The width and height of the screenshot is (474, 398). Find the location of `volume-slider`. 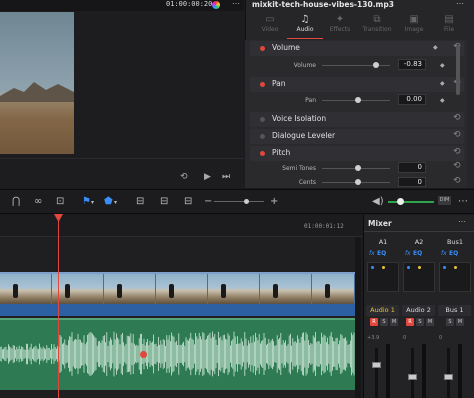

volume-slider is located at coordinates (356, 65).